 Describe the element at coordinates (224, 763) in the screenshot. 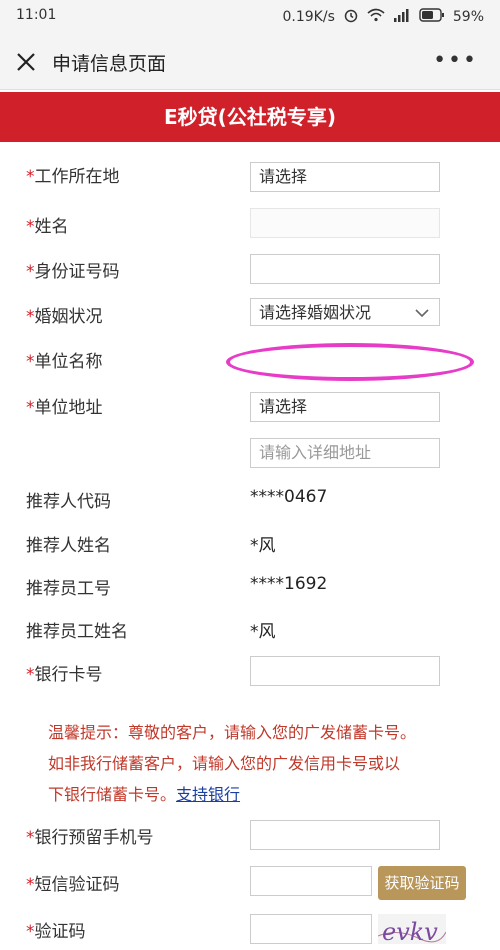

I see `tip-line-2: 如非我行储蓄客户，请输入您的广发信用卡号或以` at that location.